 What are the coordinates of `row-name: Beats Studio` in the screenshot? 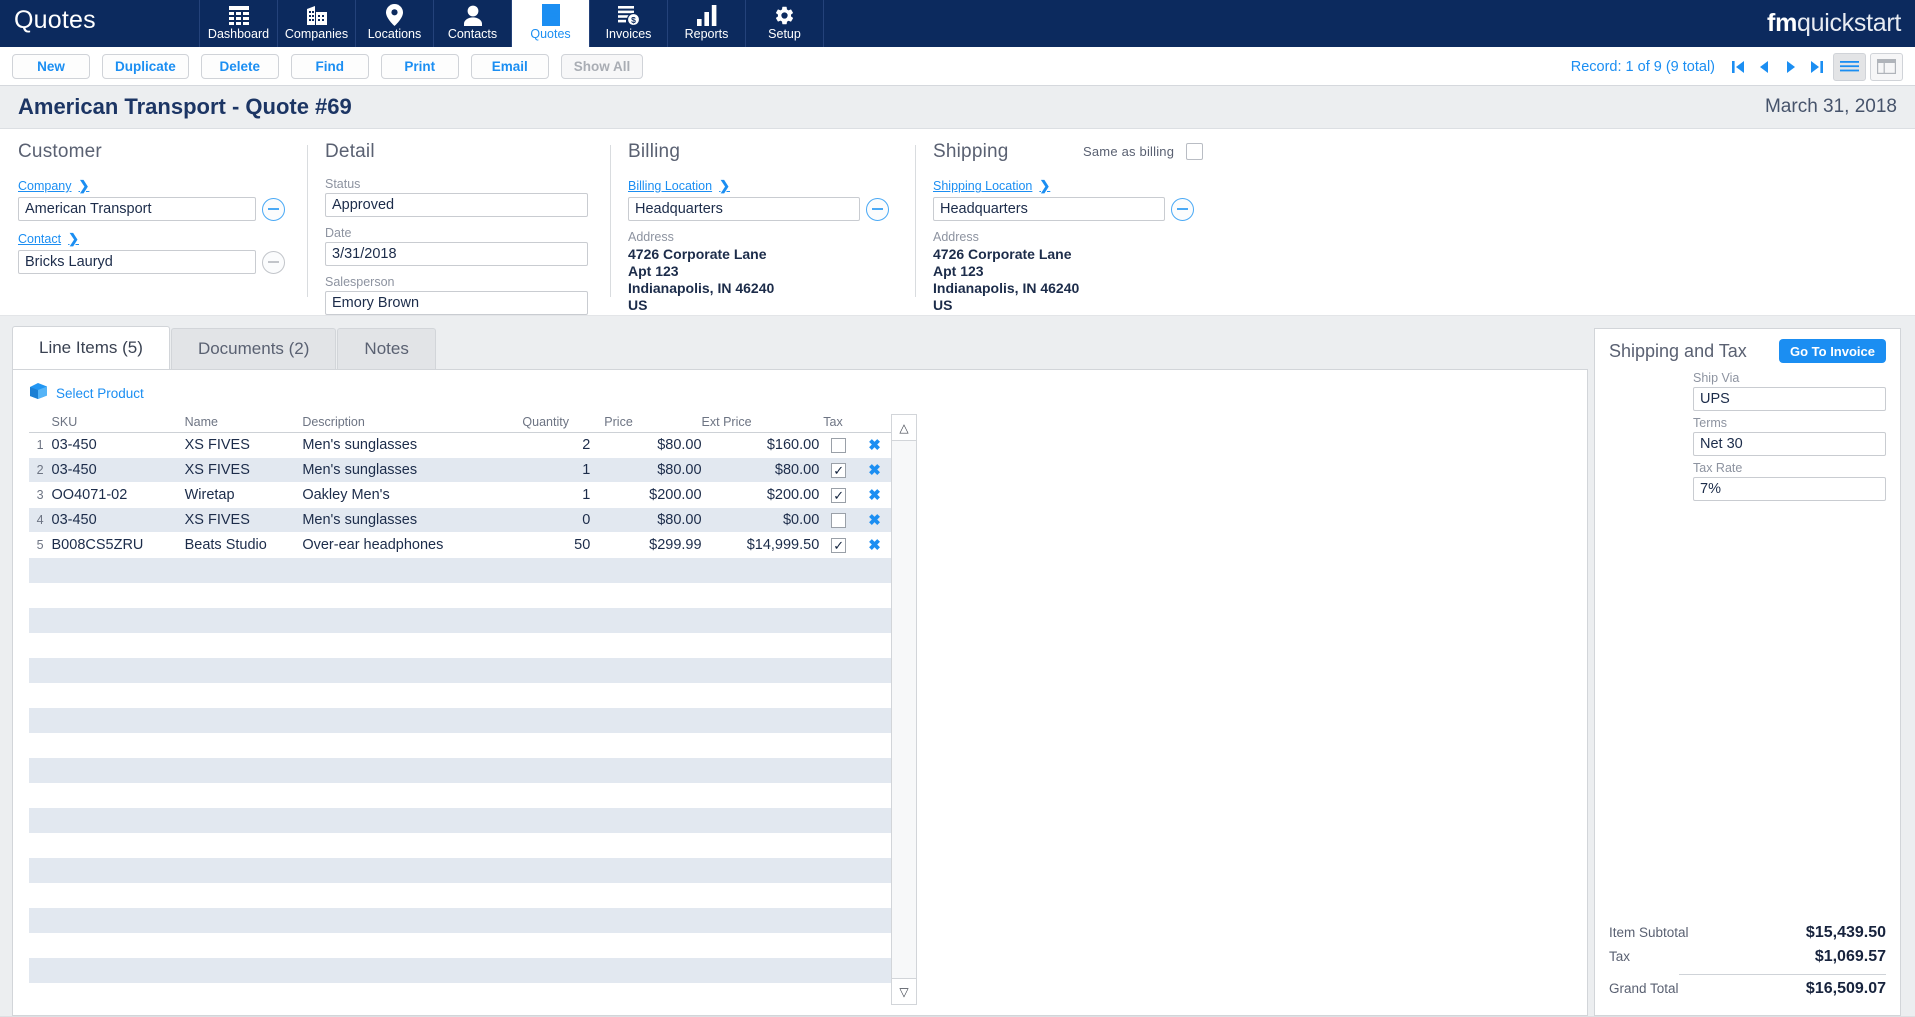 It's located at (243, 545).